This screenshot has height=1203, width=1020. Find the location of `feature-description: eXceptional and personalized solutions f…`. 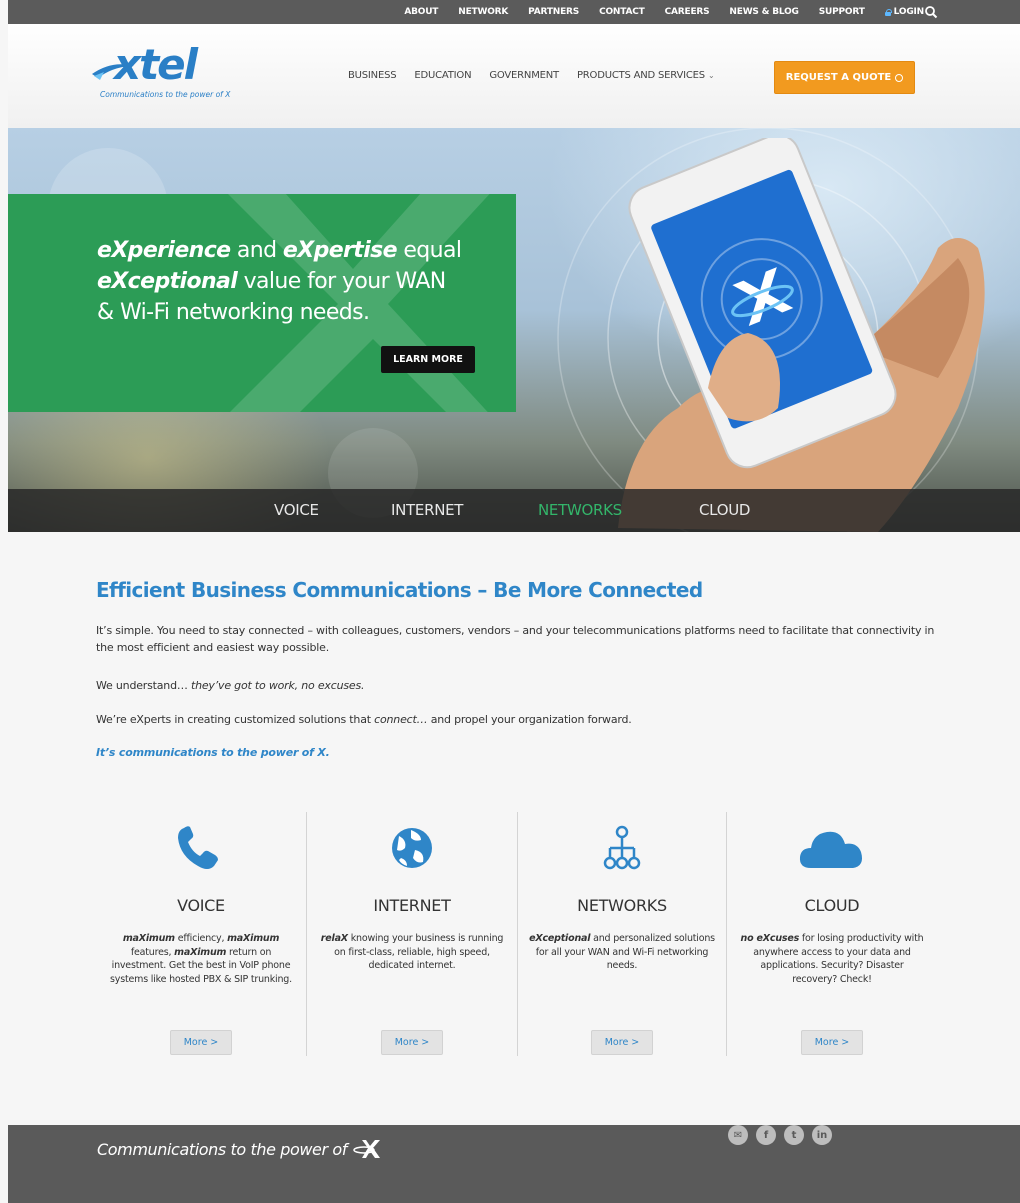

feature-description: eXceptional and personalized solutions f… is located at coordinates (622, 952).